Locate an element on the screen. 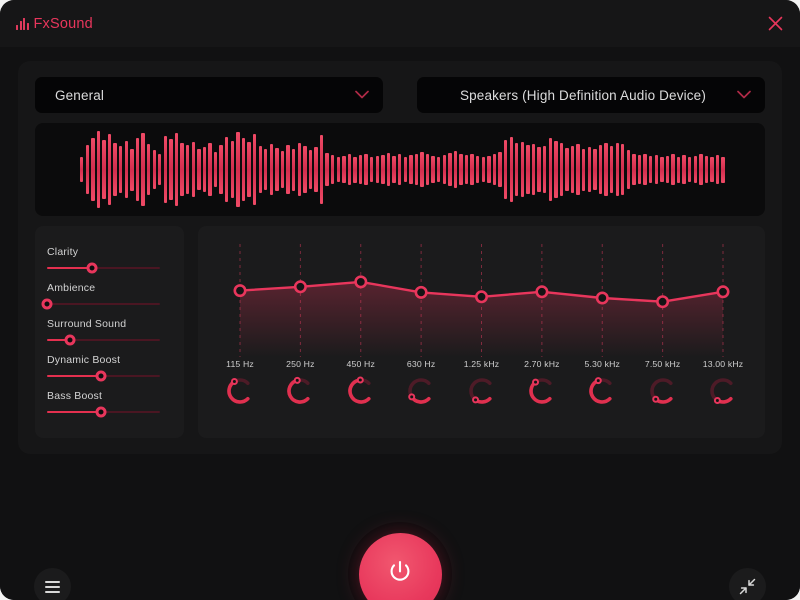 Image resolution: width=800 pixels, height=600 pixels. eq-knob-5300hz is located at coordinates (602, 390).